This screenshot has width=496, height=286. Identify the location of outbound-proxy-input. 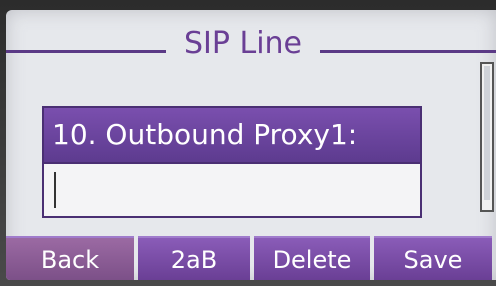
(232, 191).